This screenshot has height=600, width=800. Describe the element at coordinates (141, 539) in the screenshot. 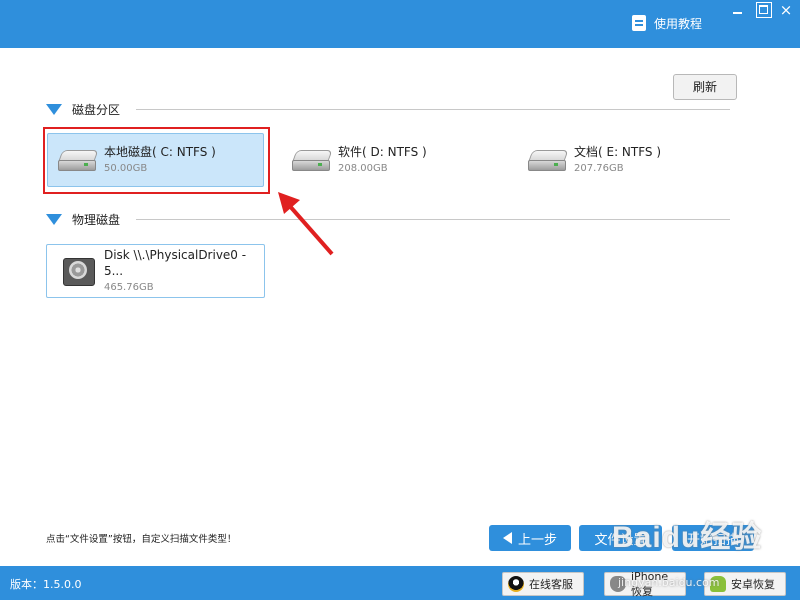

I see `hint-text: 点击“文件设置”按钮，自定义扫描文件类型！` at that location.